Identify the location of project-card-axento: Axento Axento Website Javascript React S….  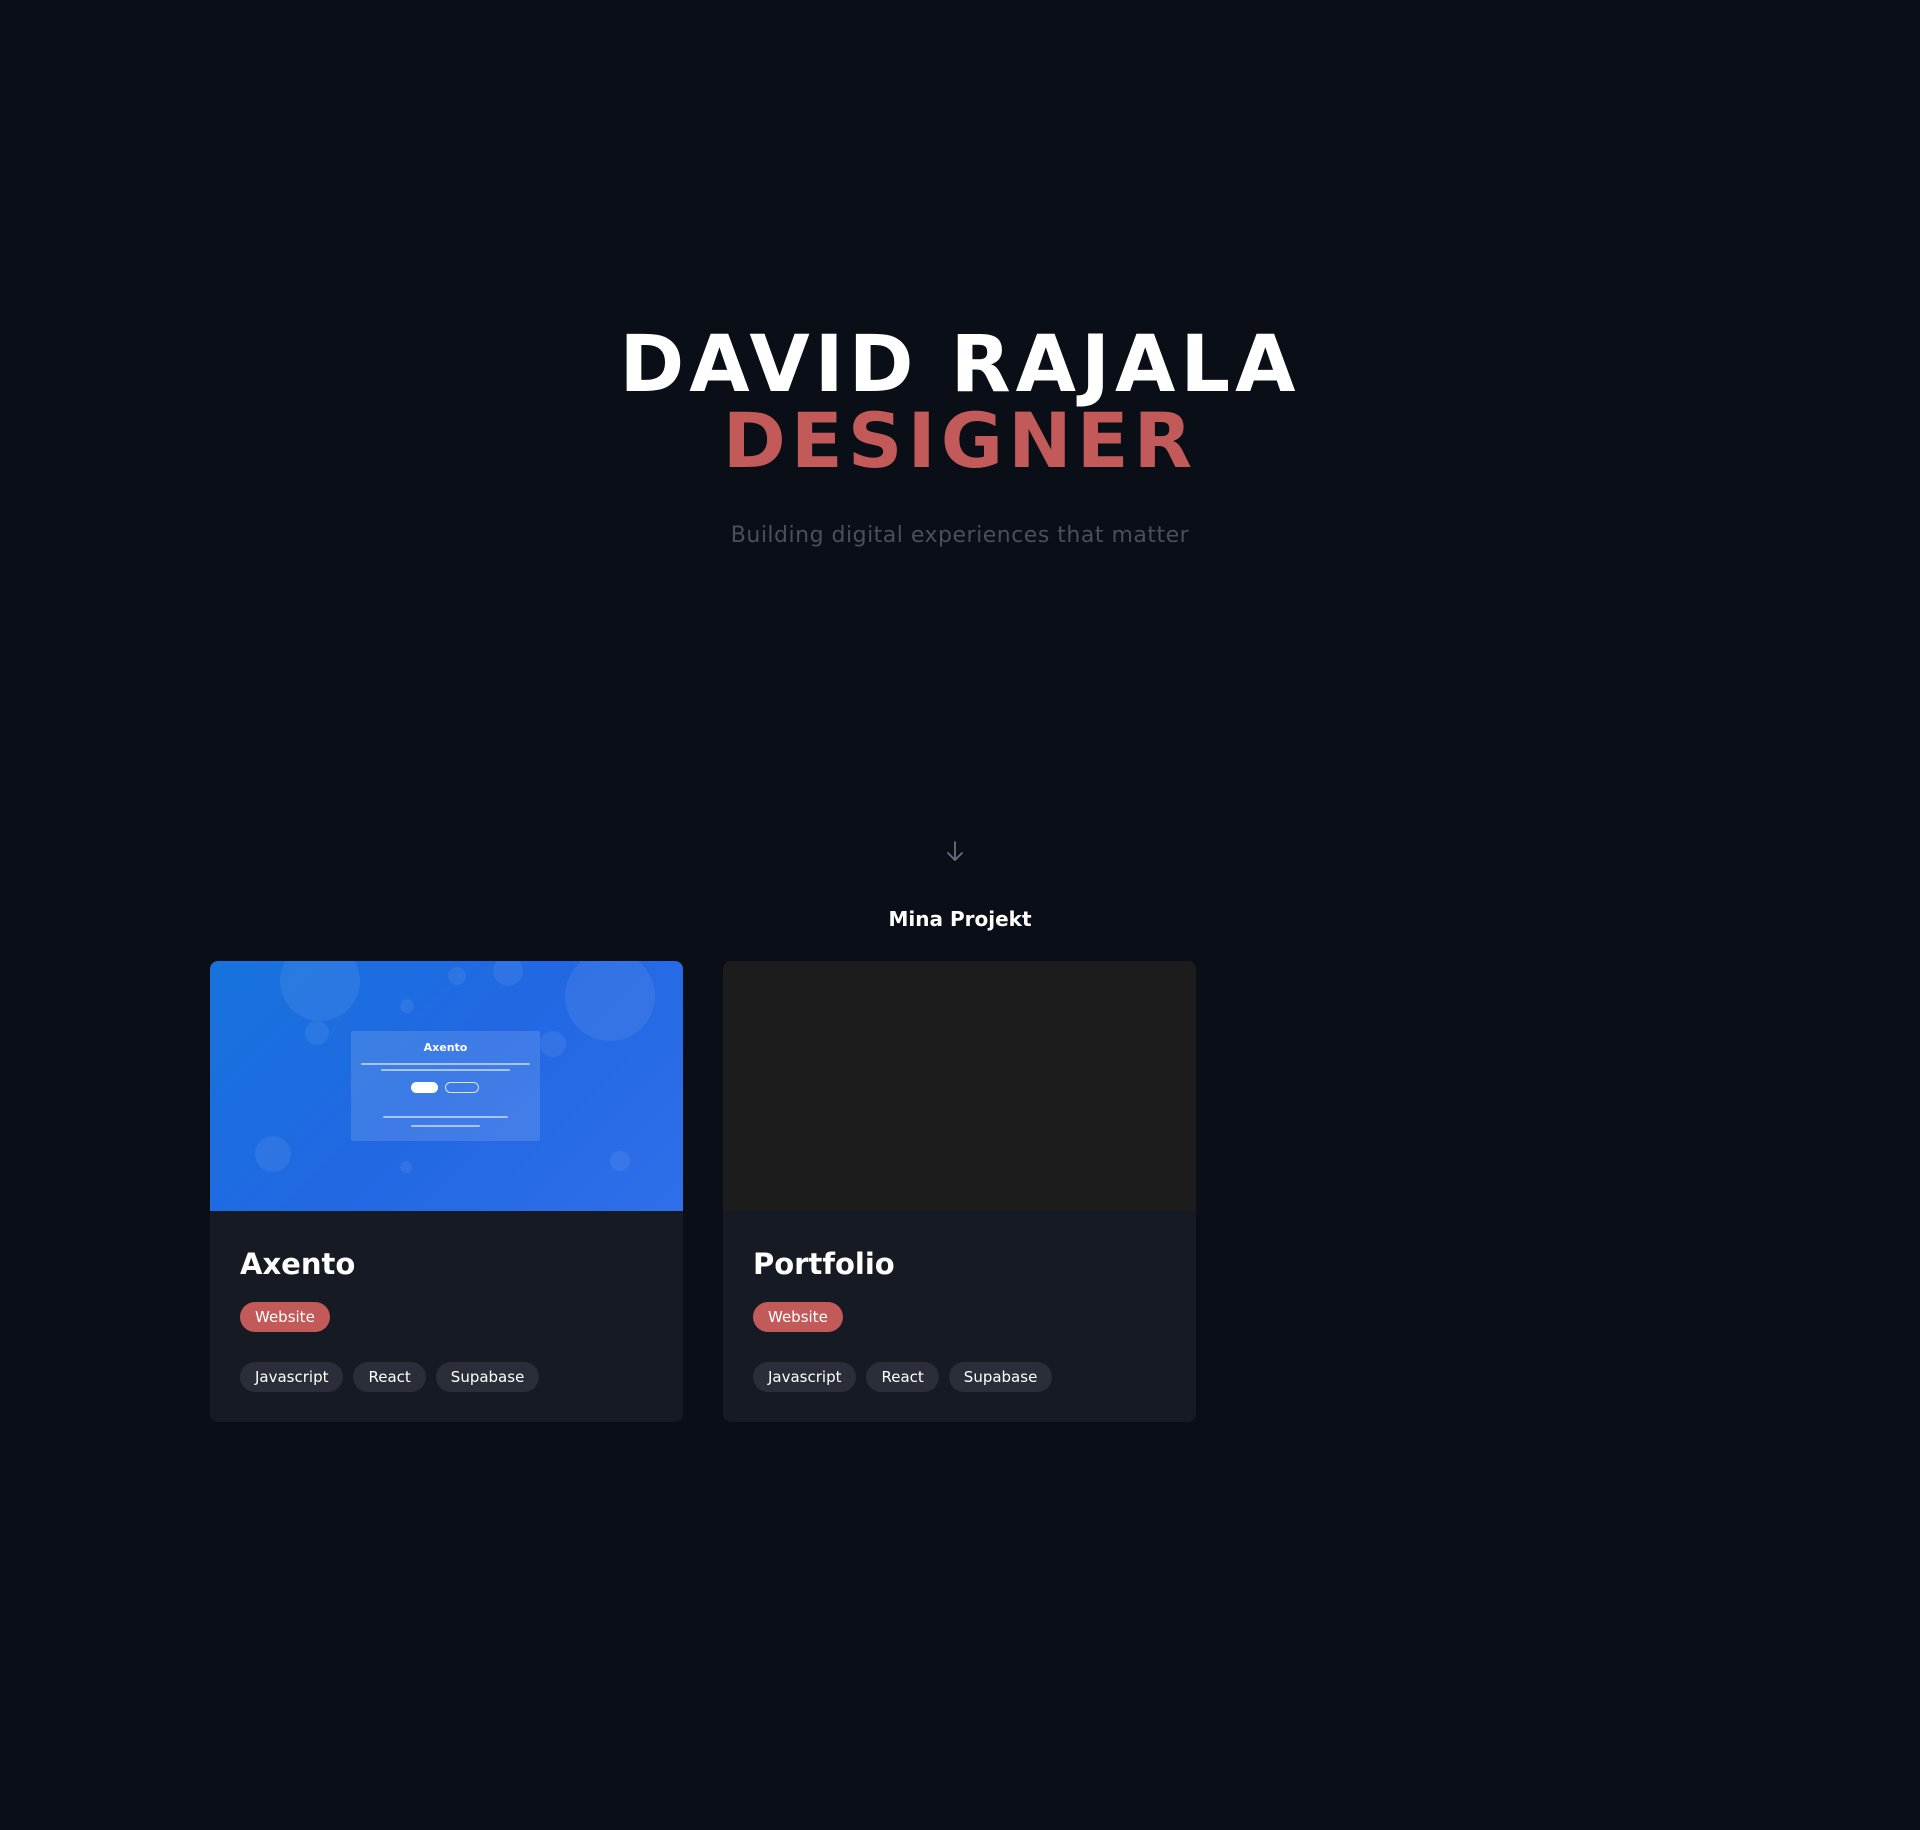
(446, 1191).